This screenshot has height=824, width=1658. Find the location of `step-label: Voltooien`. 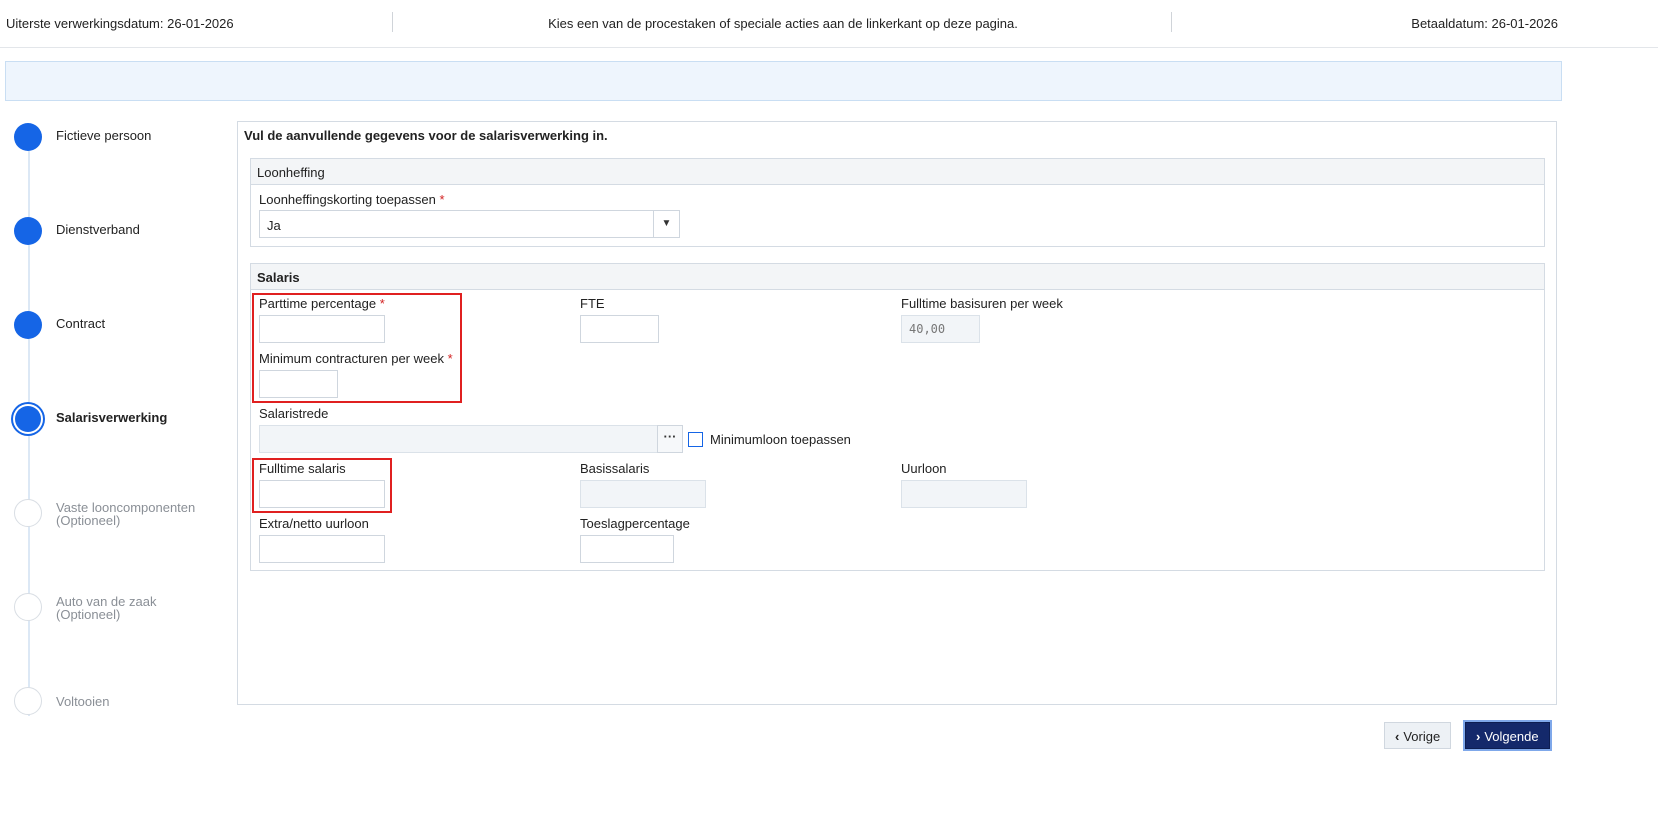

step-label: Voltooien is located at coordinates (83, 701).